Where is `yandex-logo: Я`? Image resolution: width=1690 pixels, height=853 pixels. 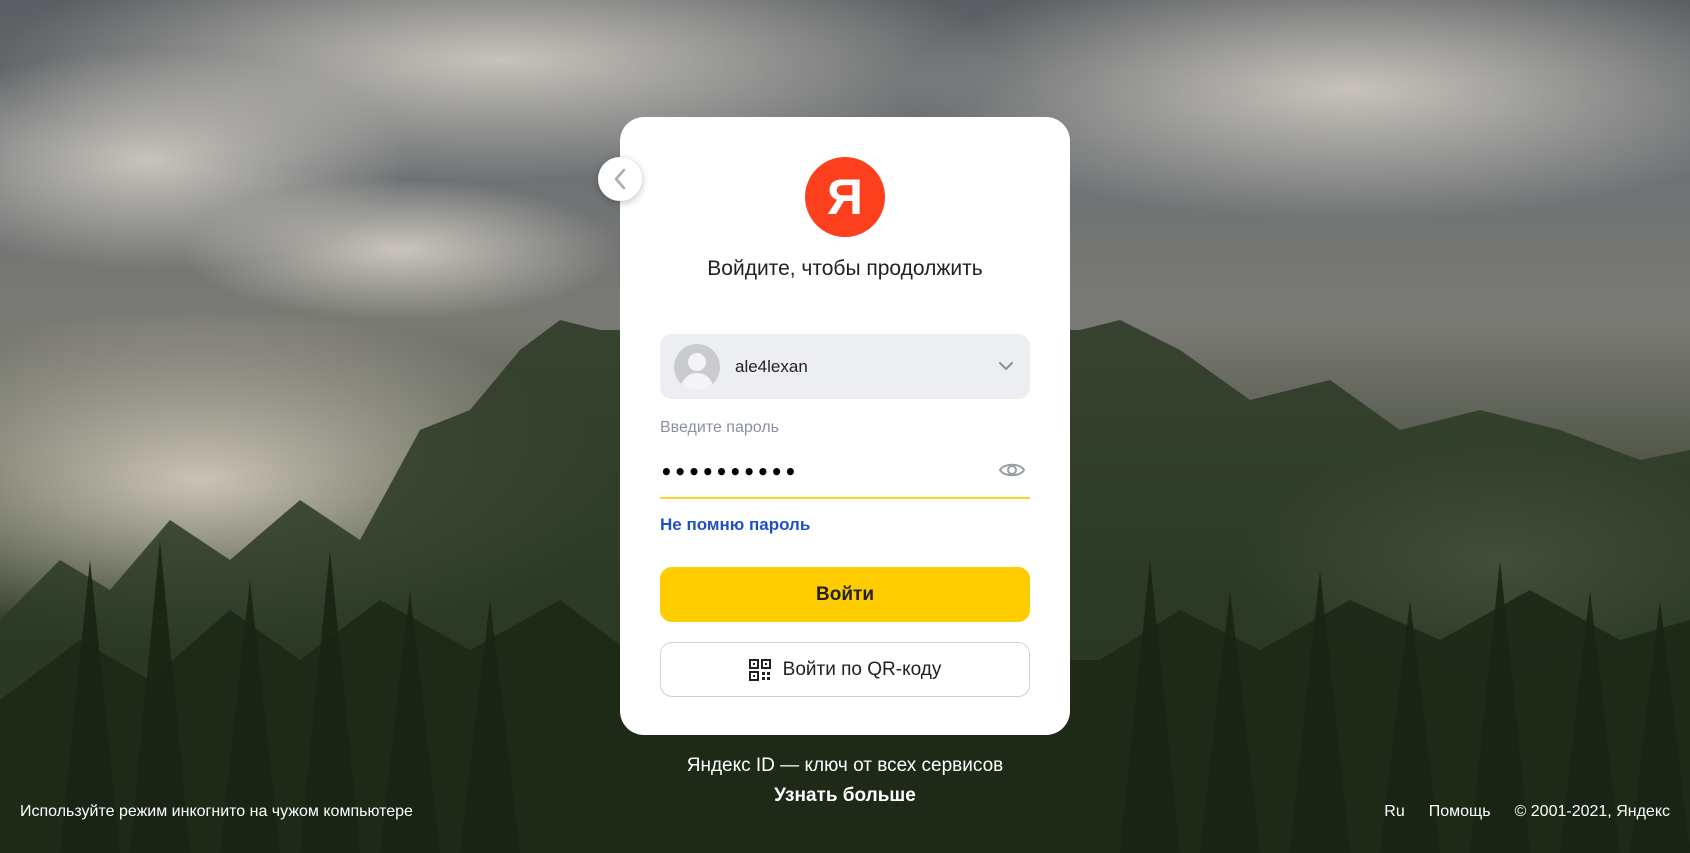
yandex-logo: Я is located at coordinates (845, 197).